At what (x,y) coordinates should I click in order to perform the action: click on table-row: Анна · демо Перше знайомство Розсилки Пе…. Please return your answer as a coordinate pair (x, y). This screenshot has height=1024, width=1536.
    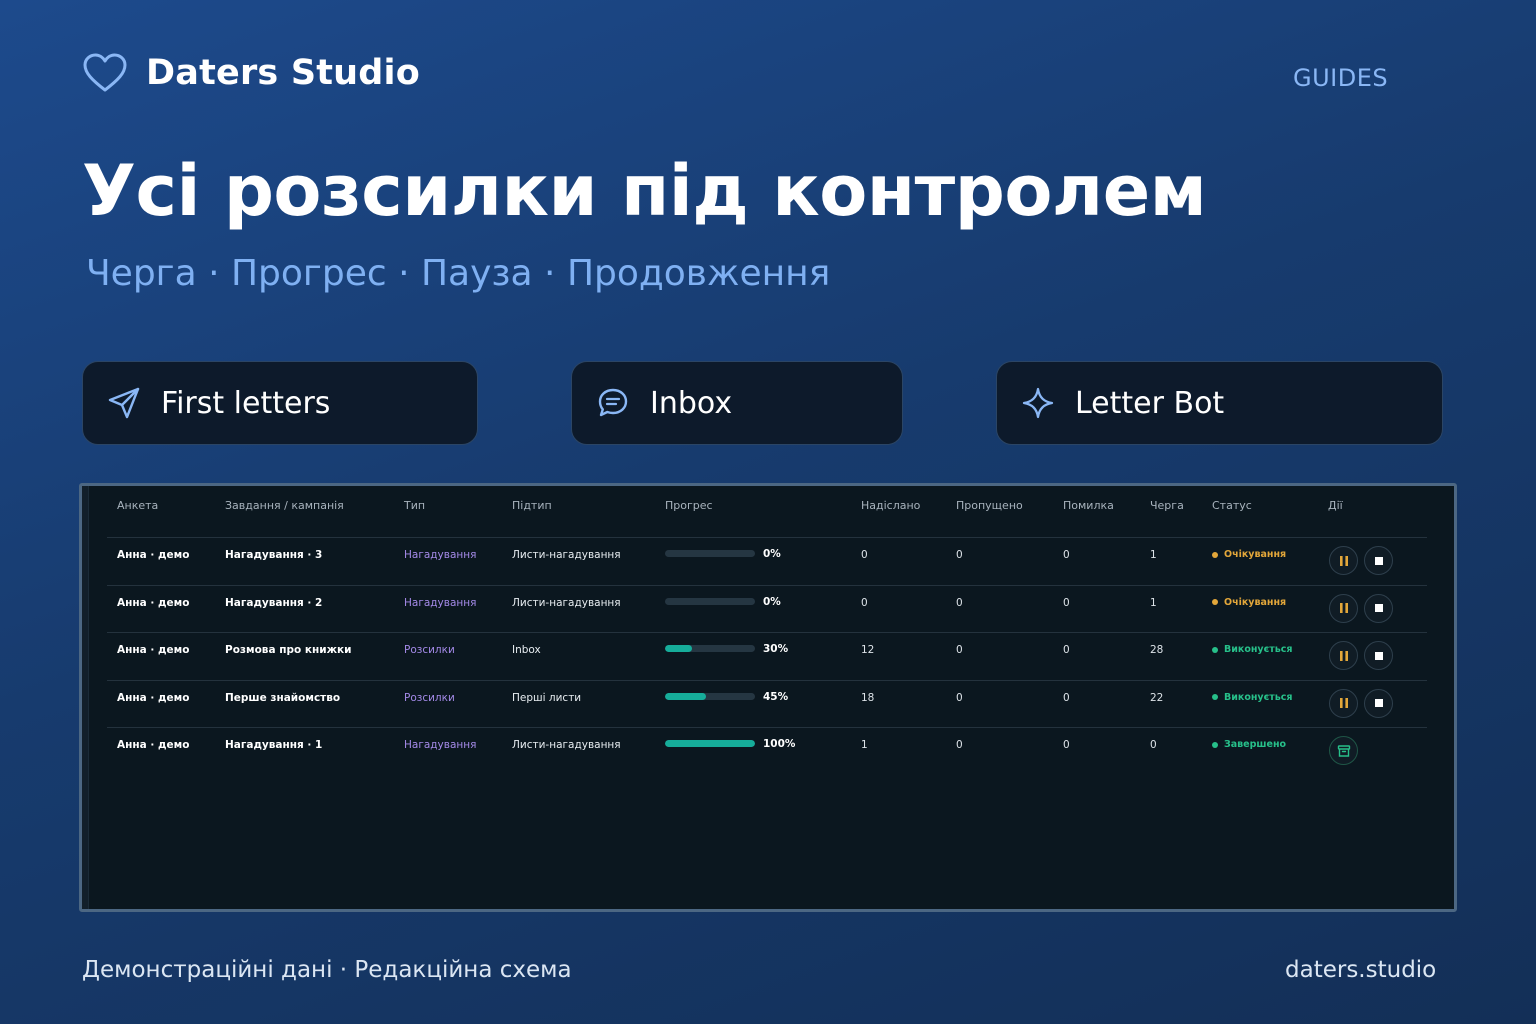
    Looking at the image, I should click on (767, 704).